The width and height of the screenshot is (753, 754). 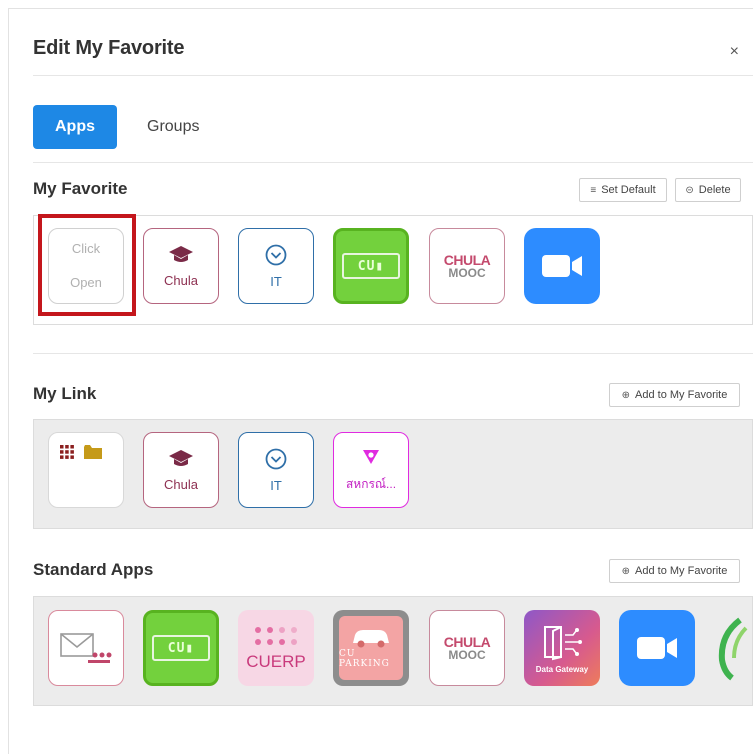 What do you see at coordinates (628, 190) in the screenshot?
I see `set-default-label: Set Default` at bounding box center [628, 190].